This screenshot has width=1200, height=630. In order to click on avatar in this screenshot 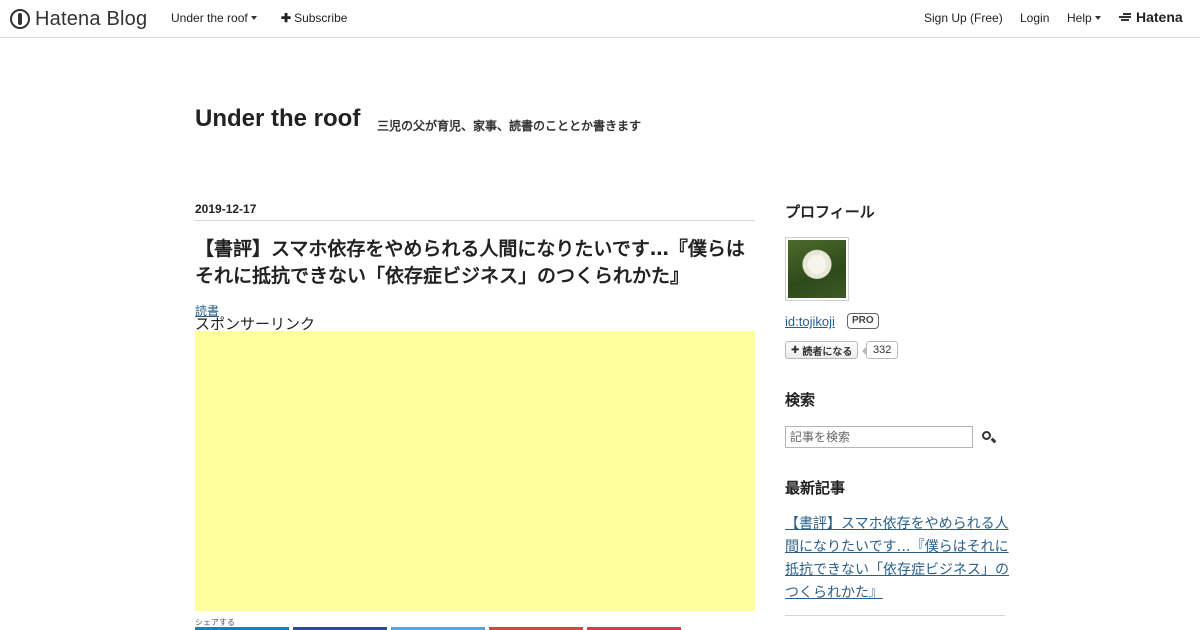, I will do `click(817, 269)`.